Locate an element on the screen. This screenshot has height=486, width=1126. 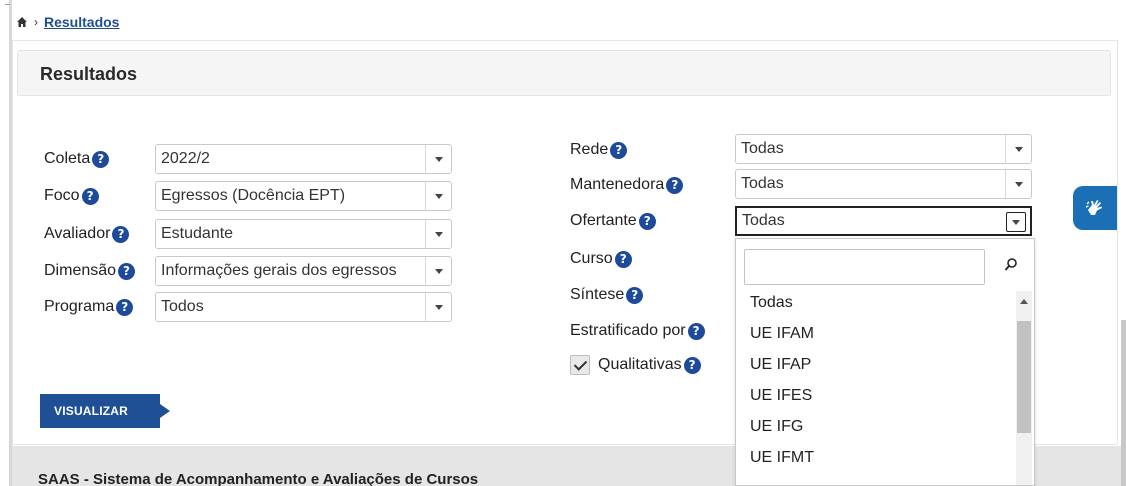
breadcrumb: › Resultados is located at coordinates (67, 22).